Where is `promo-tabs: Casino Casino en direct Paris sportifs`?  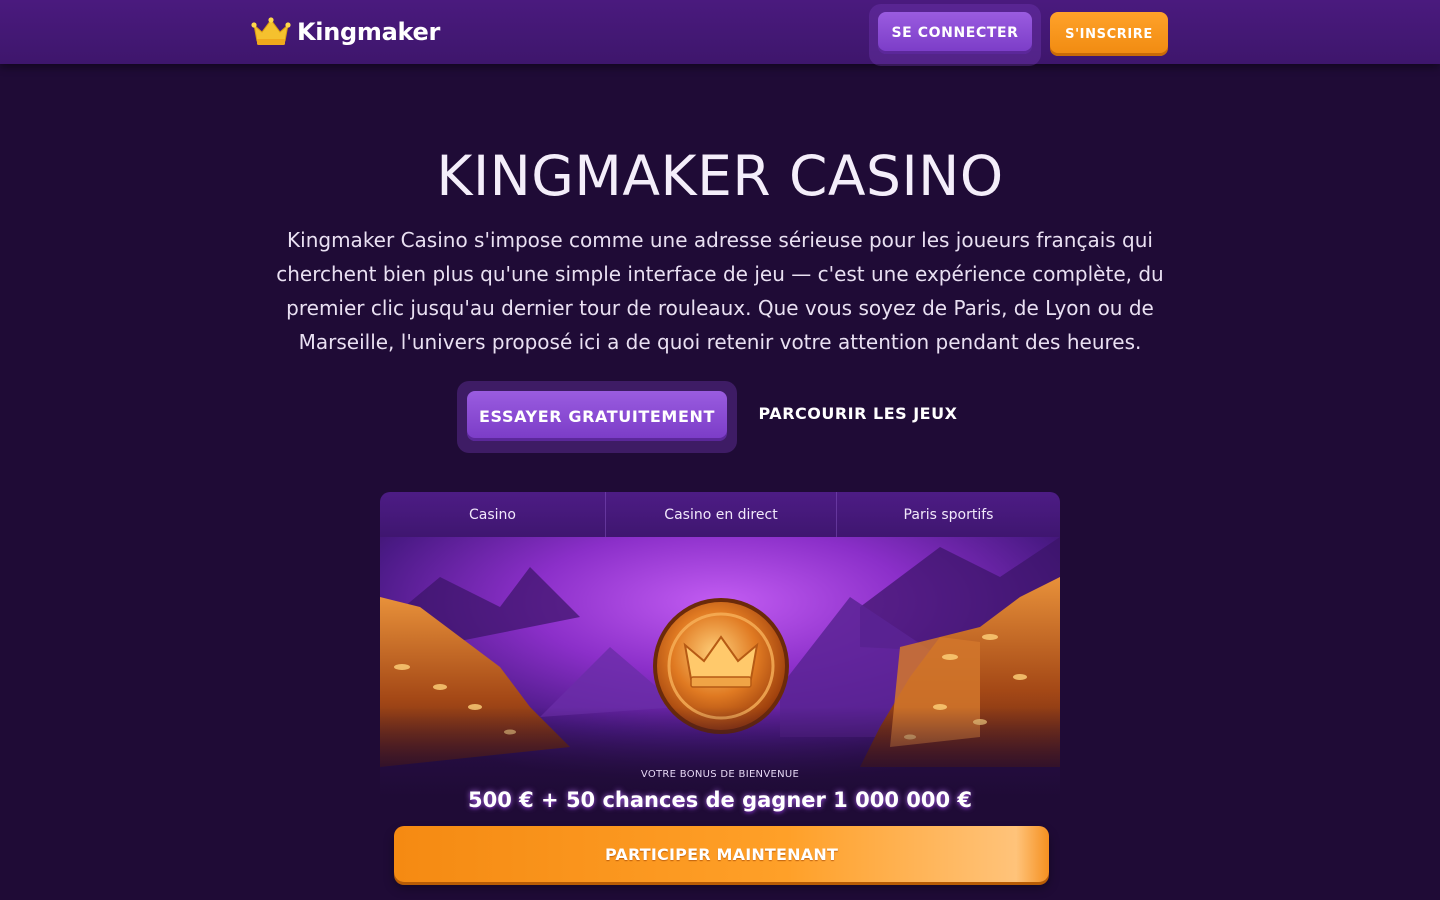 promo-tabs: Casino Casino en direct Paris sportifs is located at coordinates (720, 514).